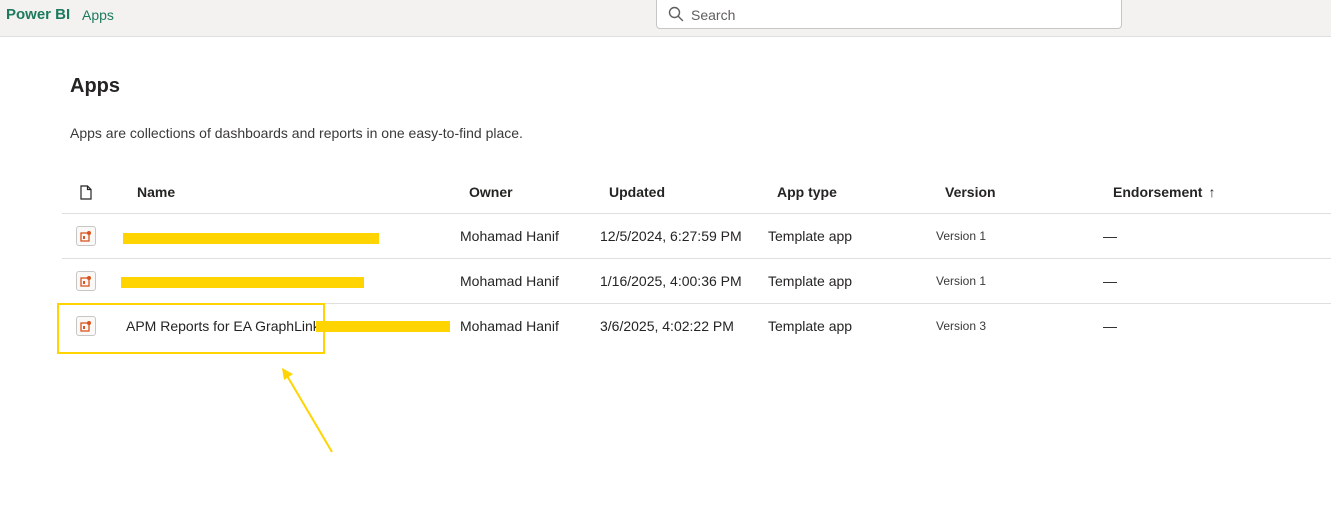 The height and width of the screenshot is (511, 1331). I want to click on column-header-owner: Owner, so click(491, 192).